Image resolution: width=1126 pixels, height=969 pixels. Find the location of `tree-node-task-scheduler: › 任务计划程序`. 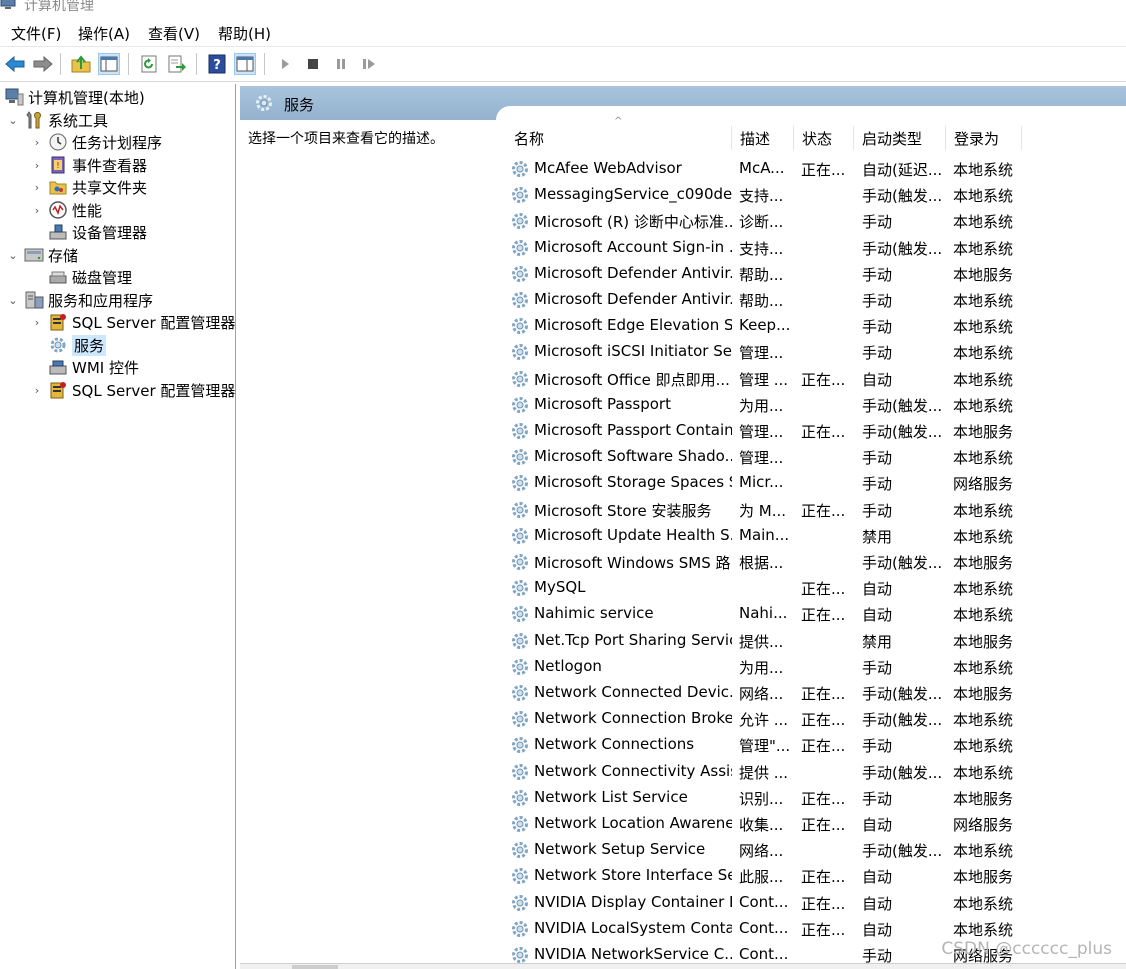

tree-node-task-scheduler: › 任务计划程序 is located at coordinates (96, 142).